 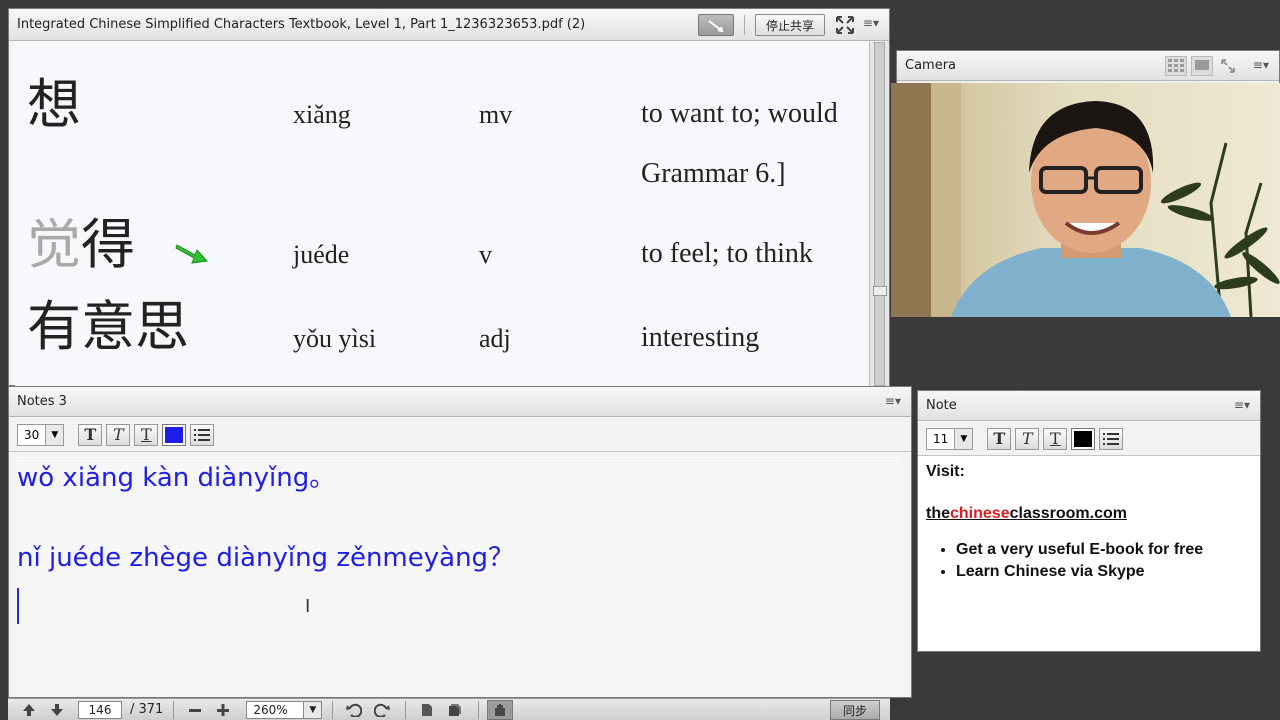 I want to click on font-size-value: 11, so click(x=941, y=438).